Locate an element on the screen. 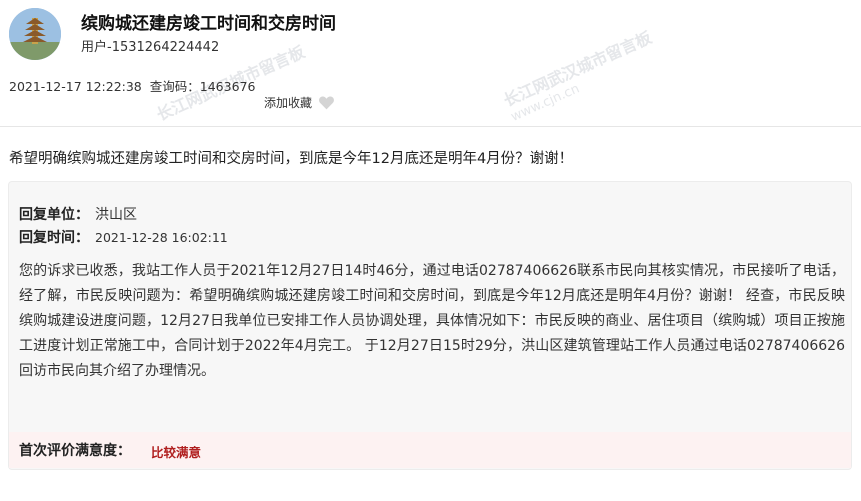 This screenshot has width=861, height=501. post-meta: 2021-12-17 12:22:38 查询码：1463676 is located at coordinates (132, 85).